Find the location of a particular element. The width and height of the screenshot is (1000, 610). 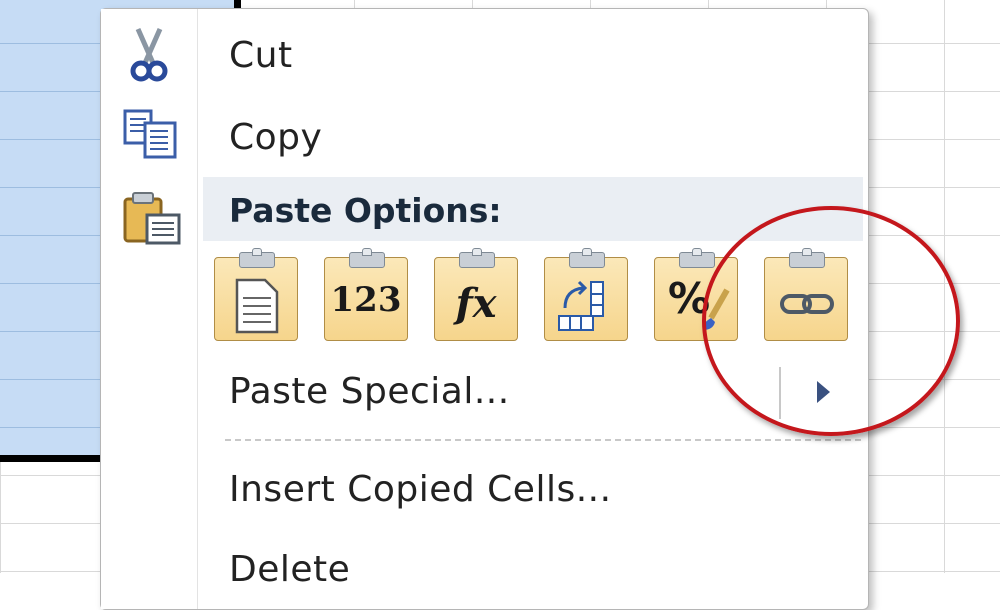

paste-transpose-button is located at coordinates (586, 294).